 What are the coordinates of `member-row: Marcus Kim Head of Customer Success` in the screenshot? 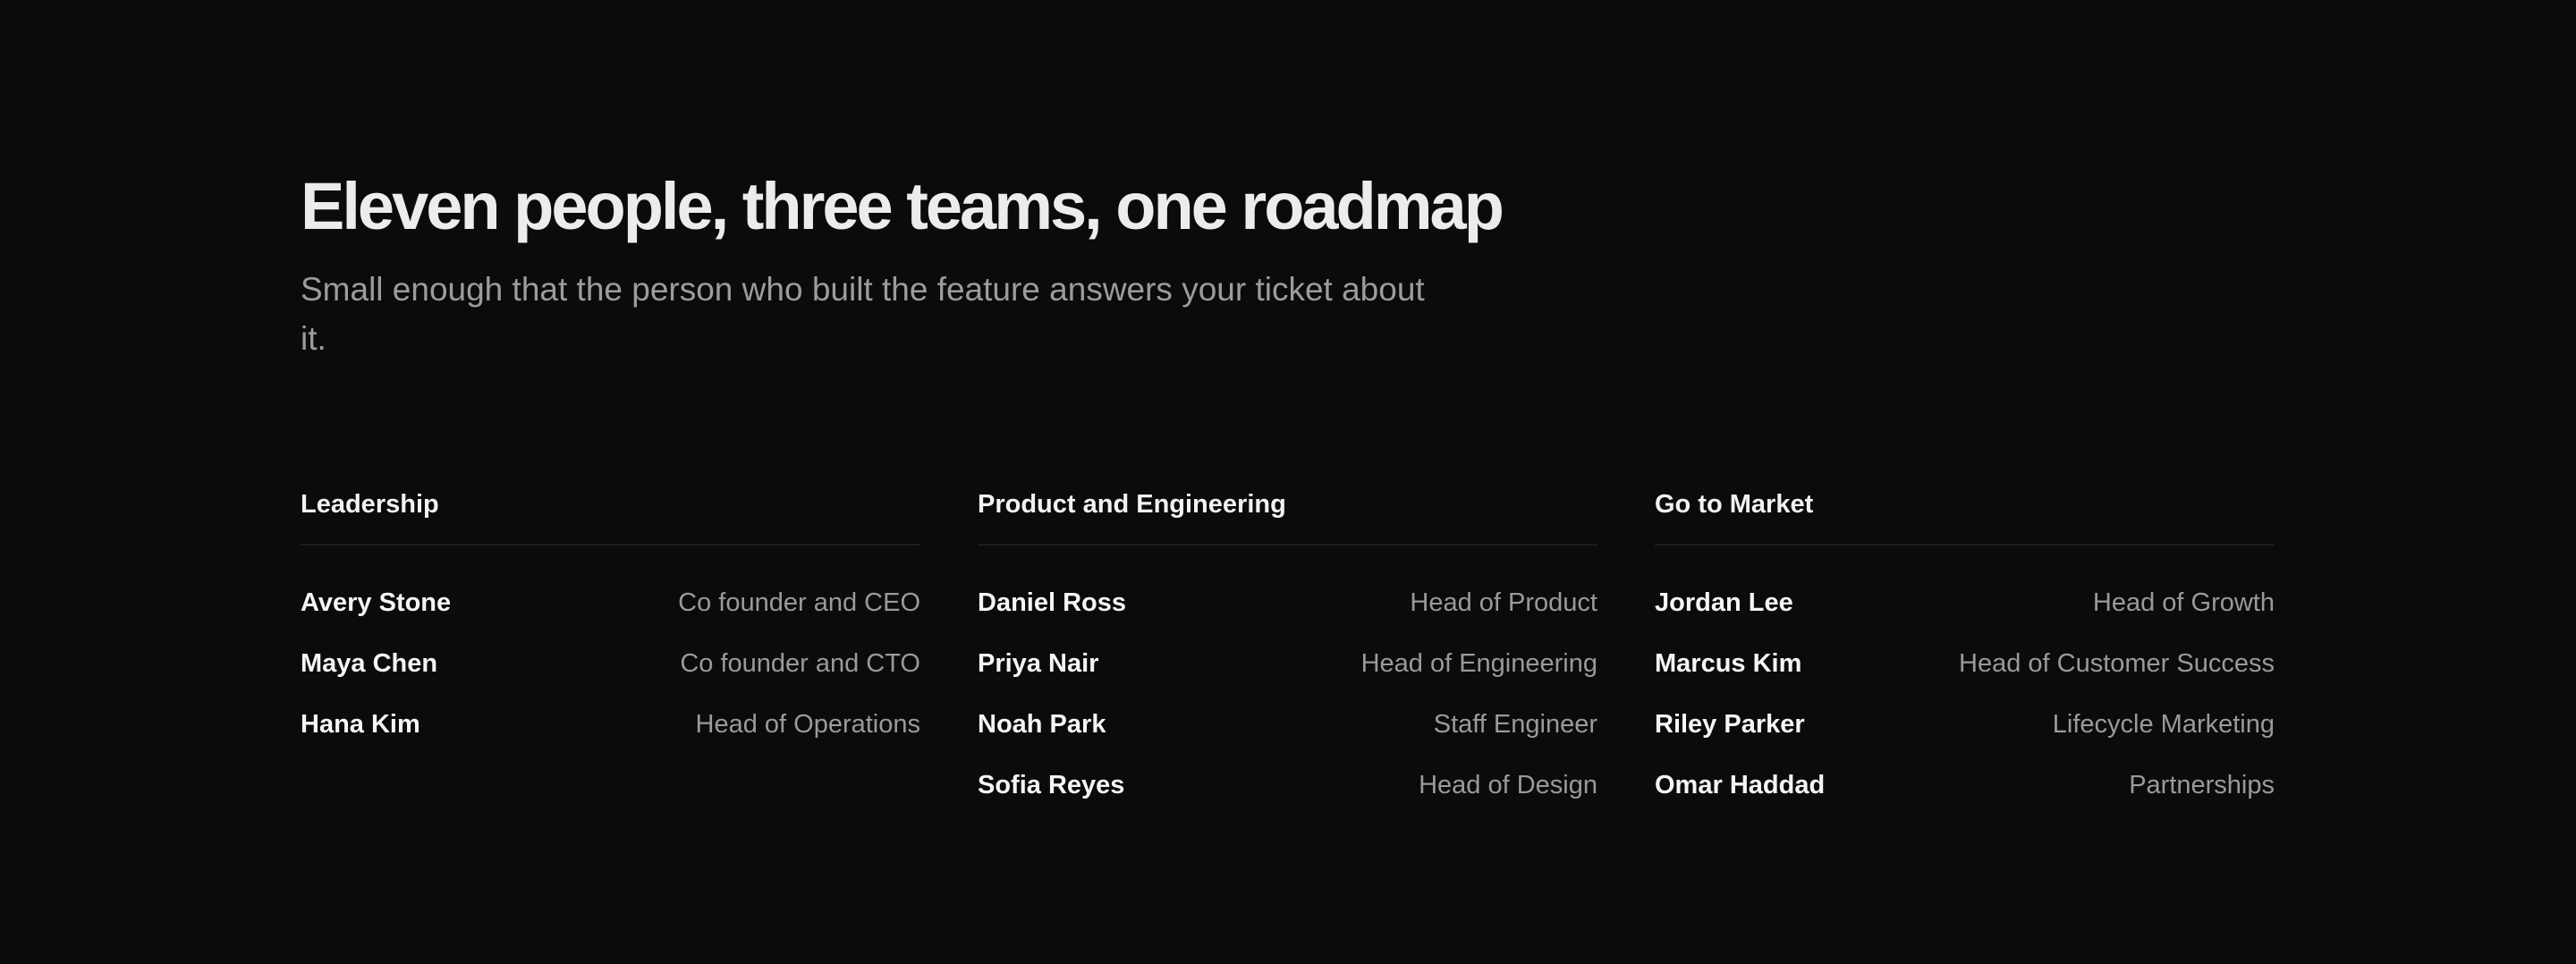 It's located at (1965, 664).